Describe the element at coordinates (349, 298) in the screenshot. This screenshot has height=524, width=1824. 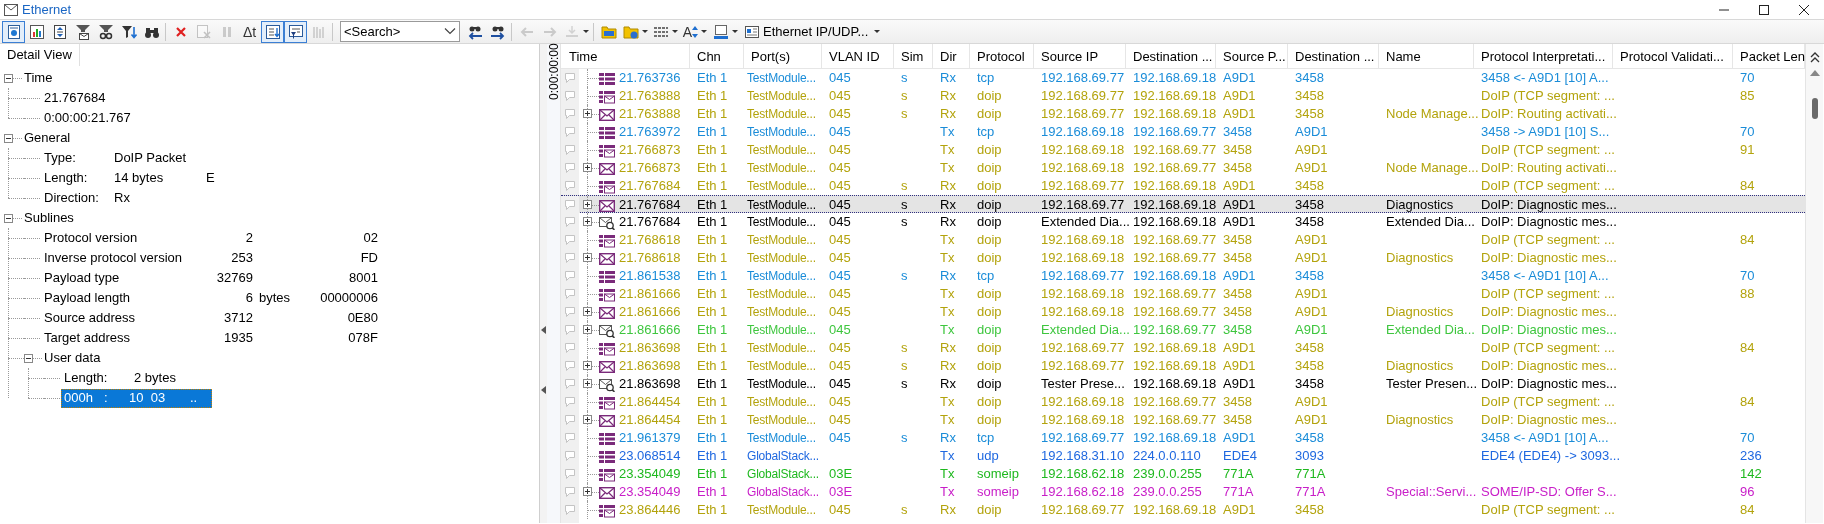
I see `raw-value: 00000006` at that location.